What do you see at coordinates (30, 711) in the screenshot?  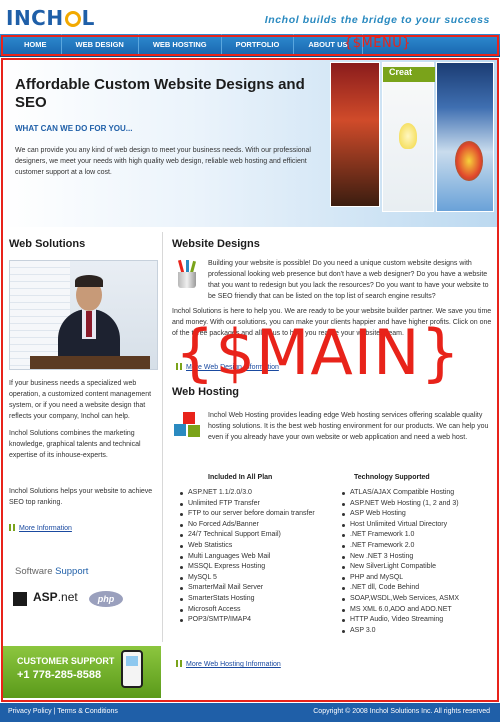 I see `privacy-policy-link: Privacy Policy` at bounding box center [30, 711].